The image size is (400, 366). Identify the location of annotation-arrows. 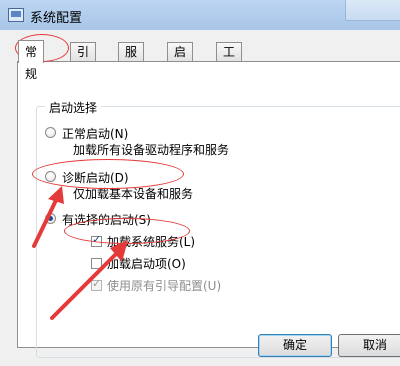
(80, 253).